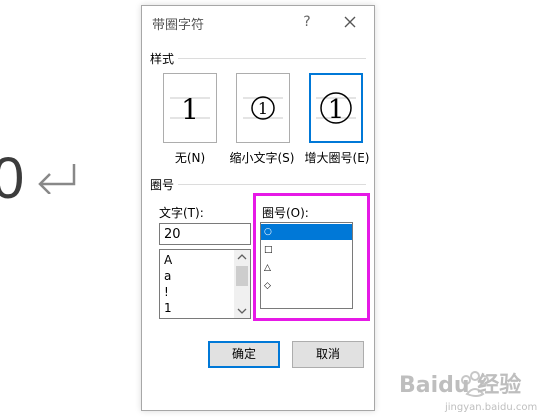 The image size is (537, 419). I want to click on enclosure-item-diamond: ◇, so click(306, 286).